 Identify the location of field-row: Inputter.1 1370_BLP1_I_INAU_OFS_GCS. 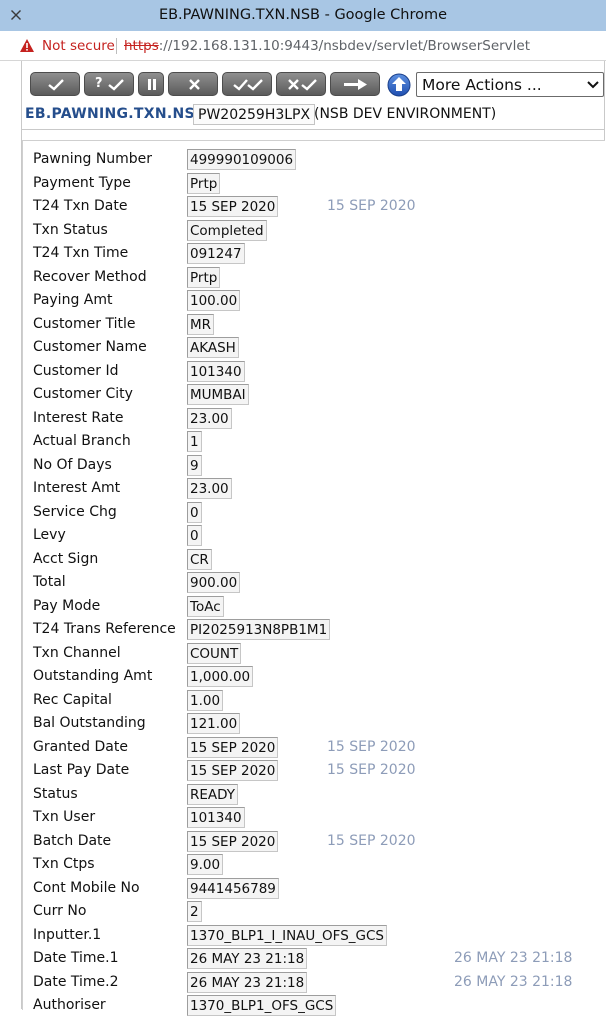
(314, 935).